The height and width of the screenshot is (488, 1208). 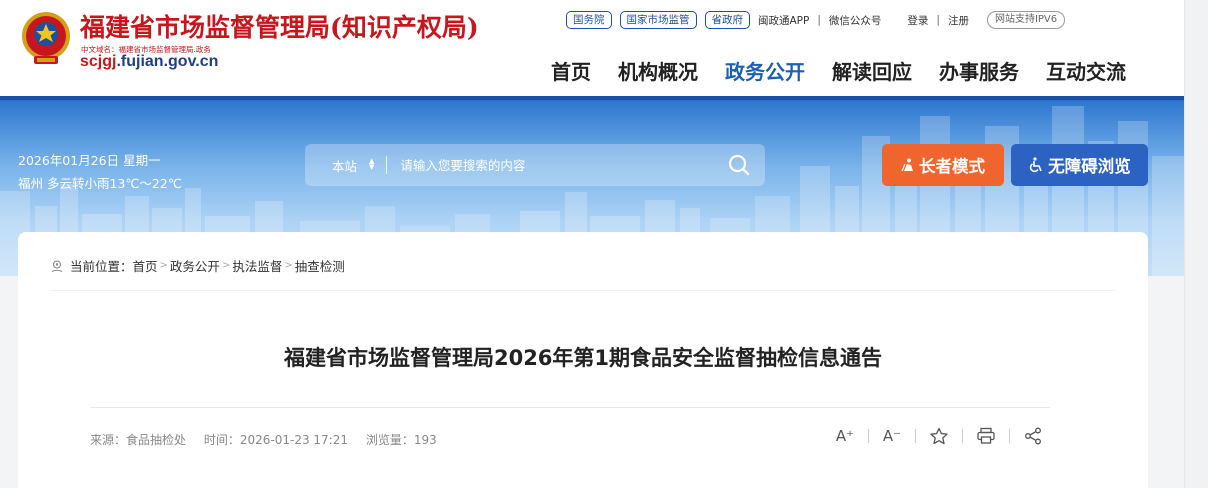 I want to click on search-bar: 本站 ▲ ▼, so click(x=535, y=165).